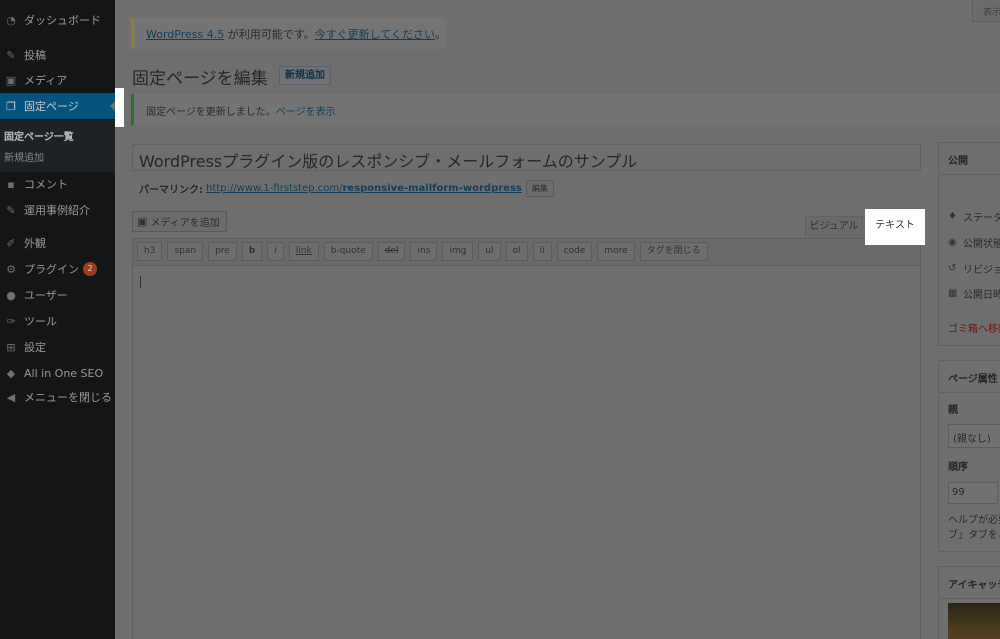  I want to click on shield-icon: ◆, so click(11, 373).